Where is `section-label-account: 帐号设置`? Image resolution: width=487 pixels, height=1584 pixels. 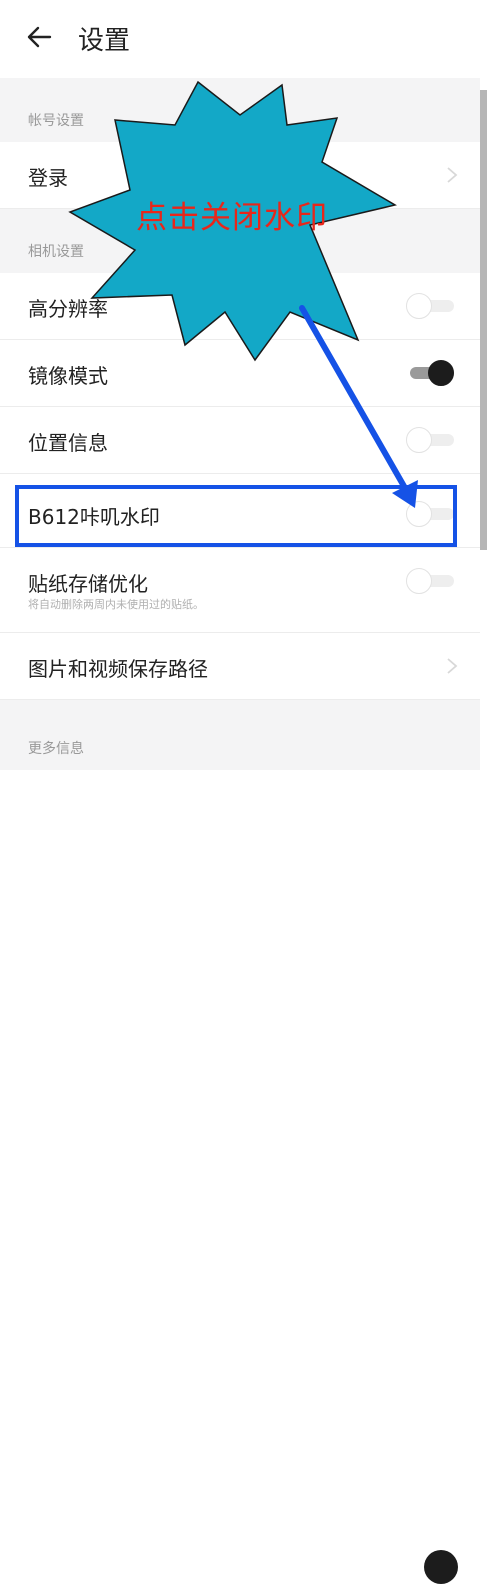
section-label-account: 帐号设置 is located at coordinates (56, 121).